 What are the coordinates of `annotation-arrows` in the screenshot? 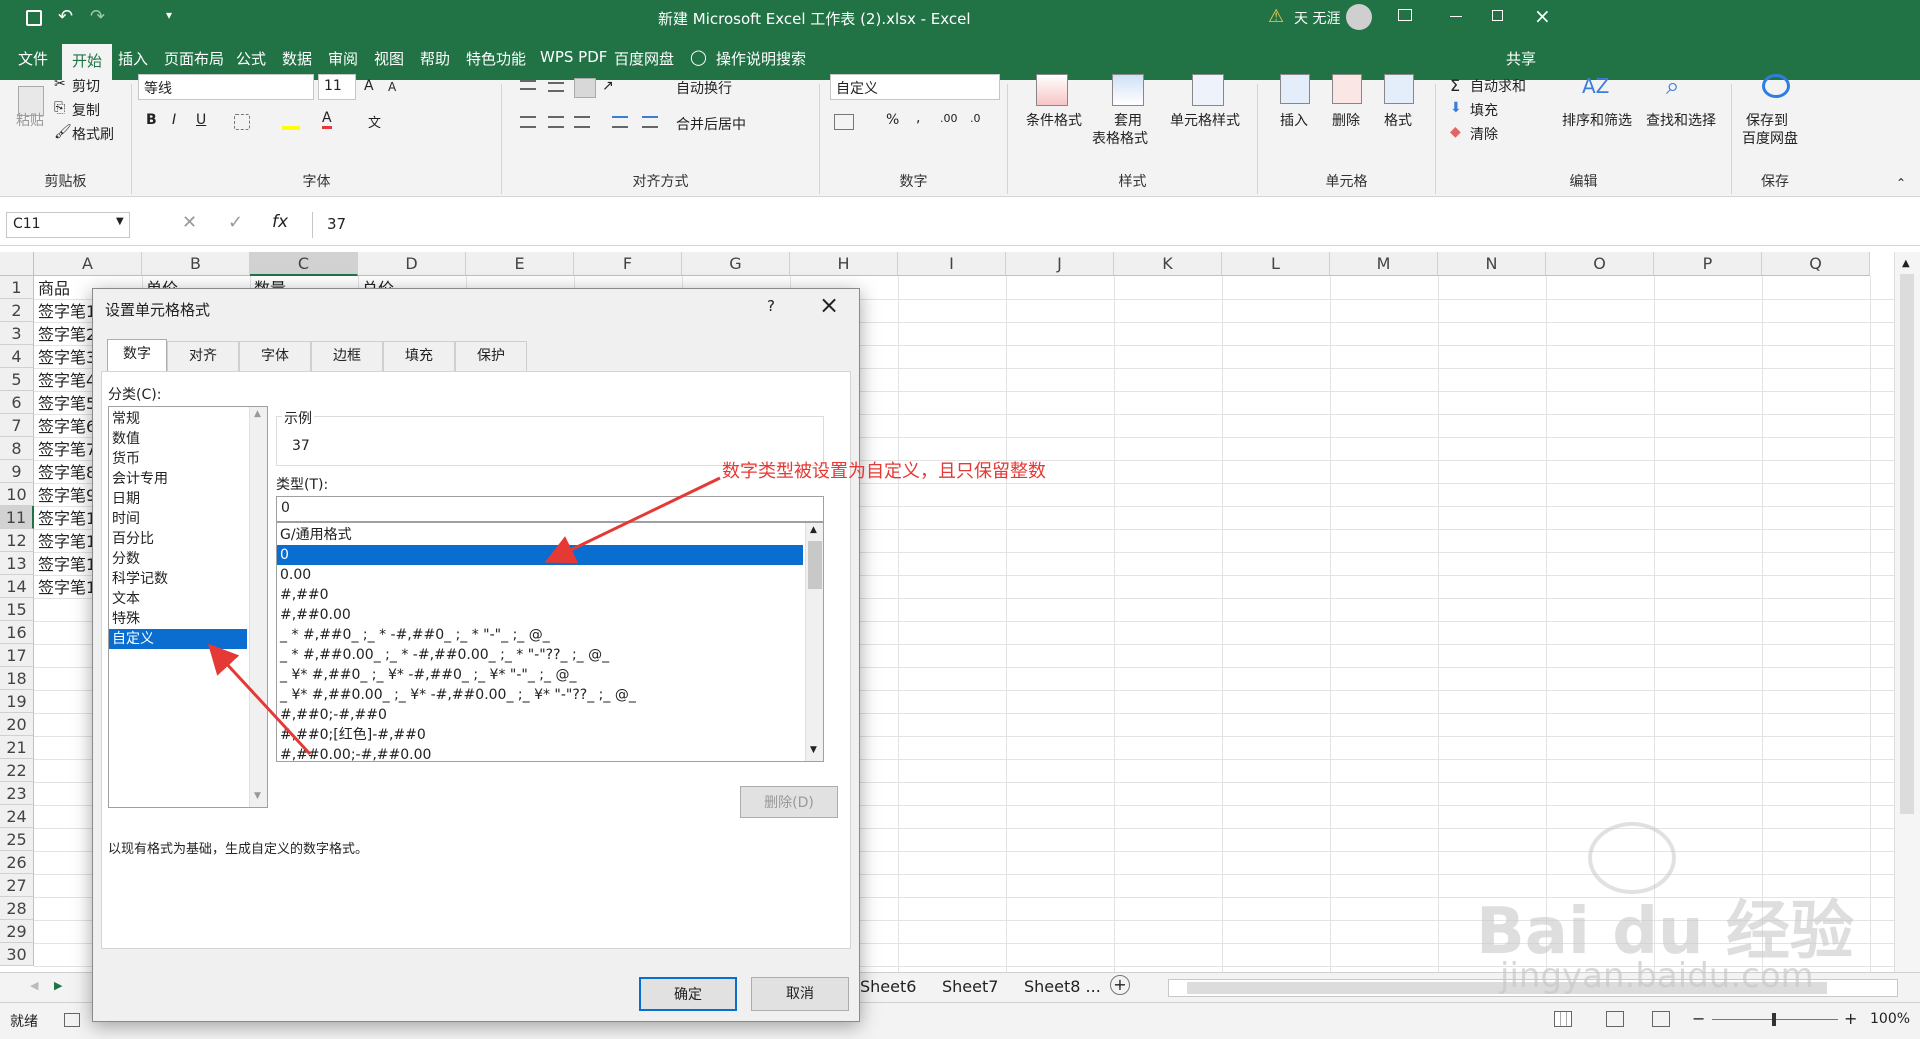 It's located at (464, 616).